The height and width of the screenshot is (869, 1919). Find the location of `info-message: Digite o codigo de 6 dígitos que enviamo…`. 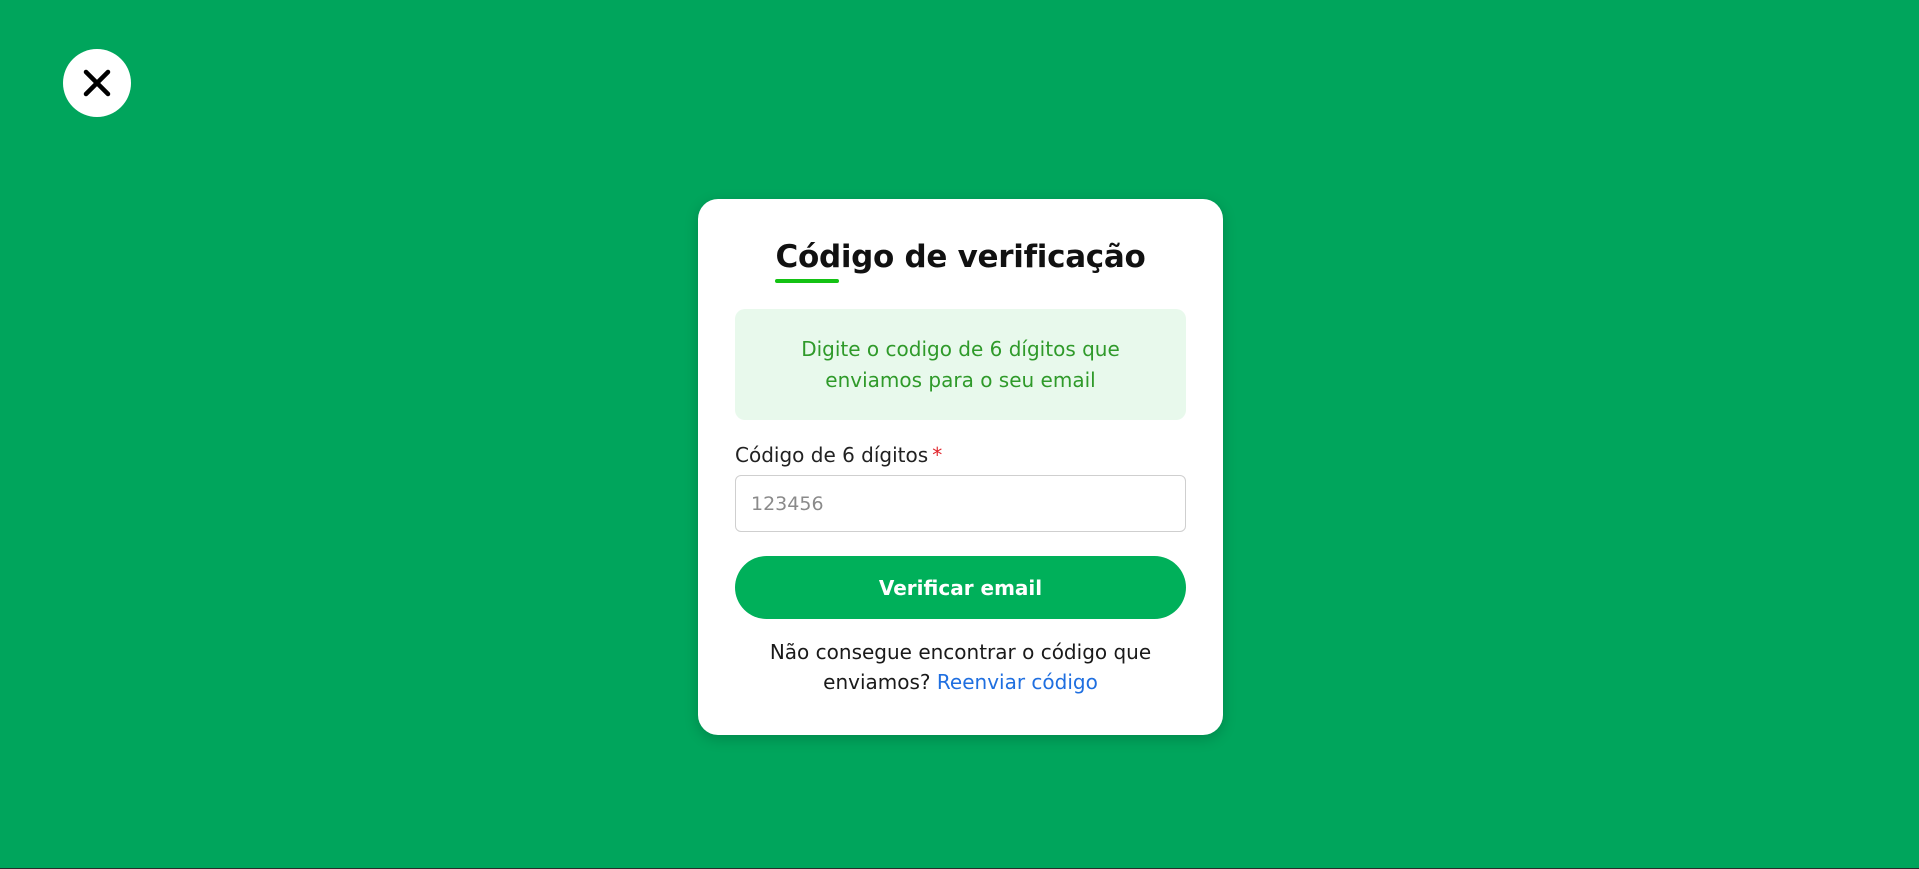

info-message: Digite o codigo de 6 dígitos que enviamo… is located at coordinates (960, 364).